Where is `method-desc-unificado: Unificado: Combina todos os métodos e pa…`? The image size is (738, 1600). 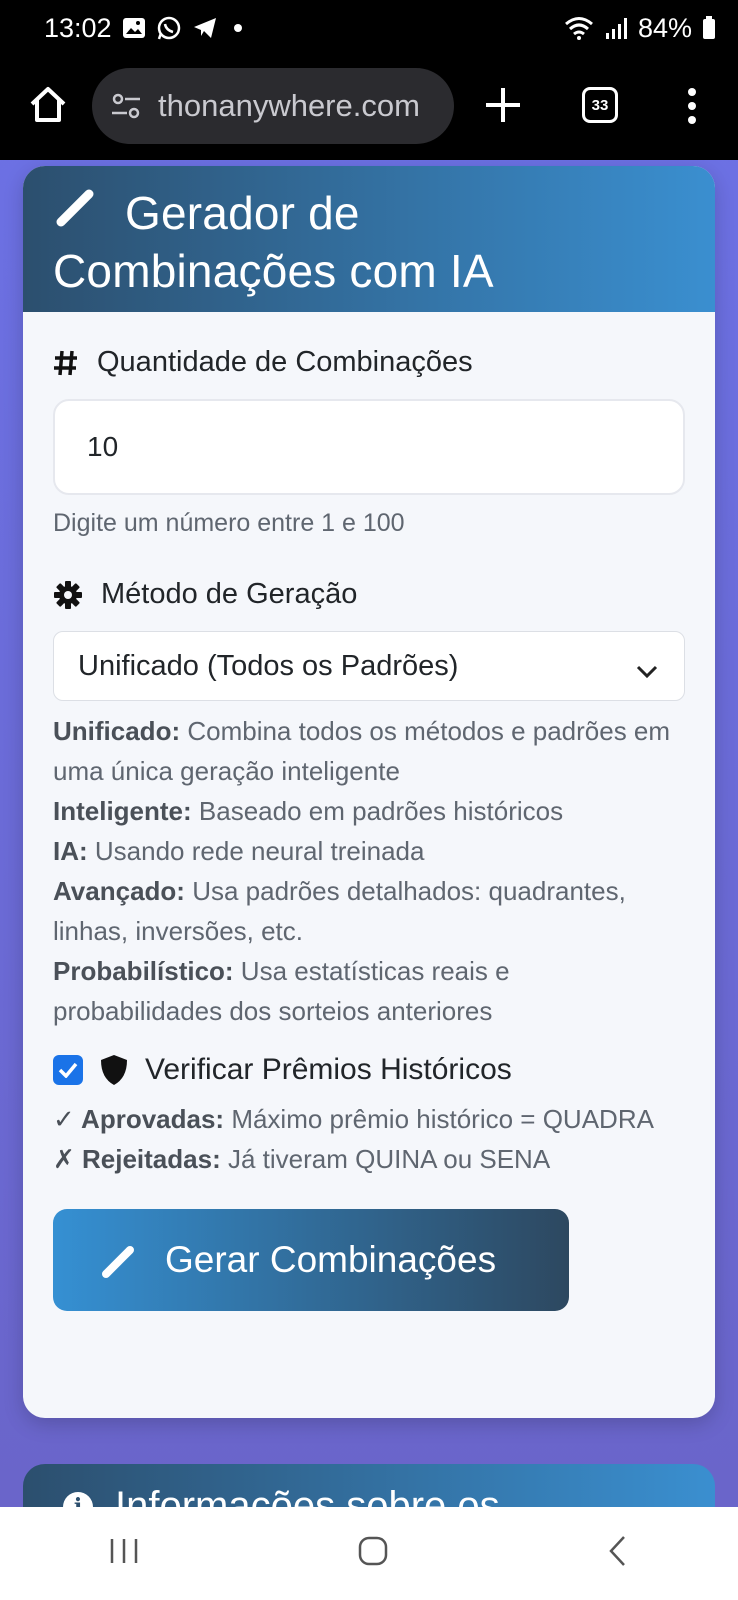 method-desc-unificado: Unificado: Combina todos os métodos e pa… is located at coordinates (362, 751).